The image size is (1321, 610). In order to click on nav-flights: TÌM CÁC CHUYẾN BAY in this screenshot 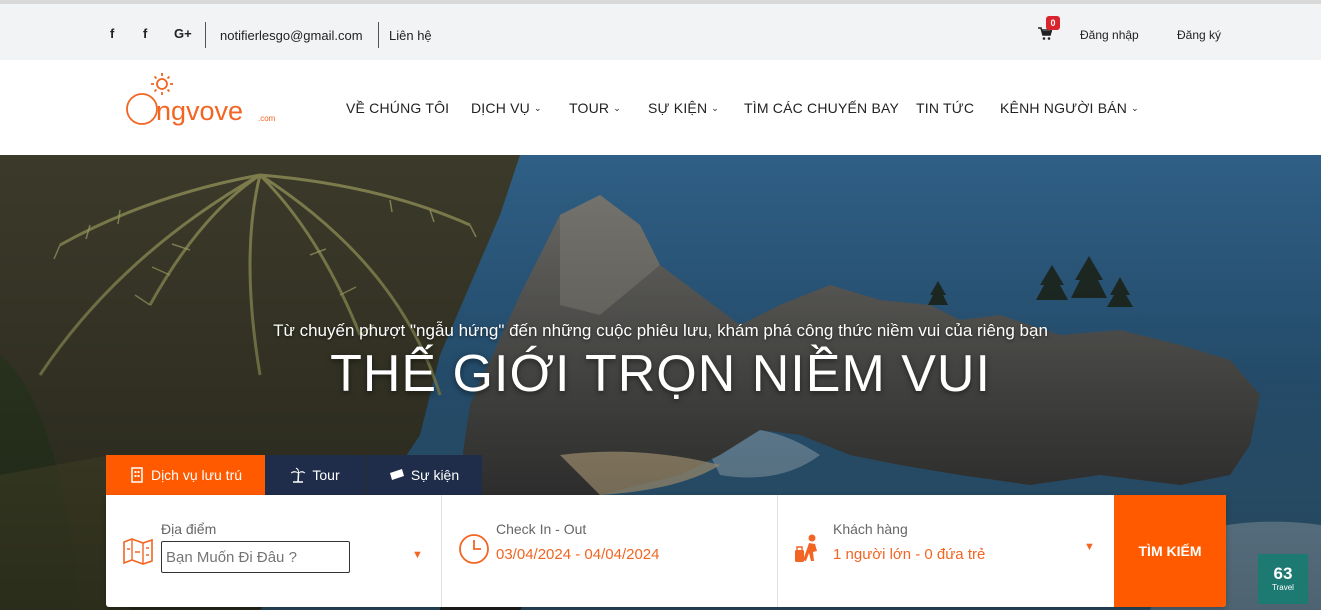, I will do `click(821, 108)`.